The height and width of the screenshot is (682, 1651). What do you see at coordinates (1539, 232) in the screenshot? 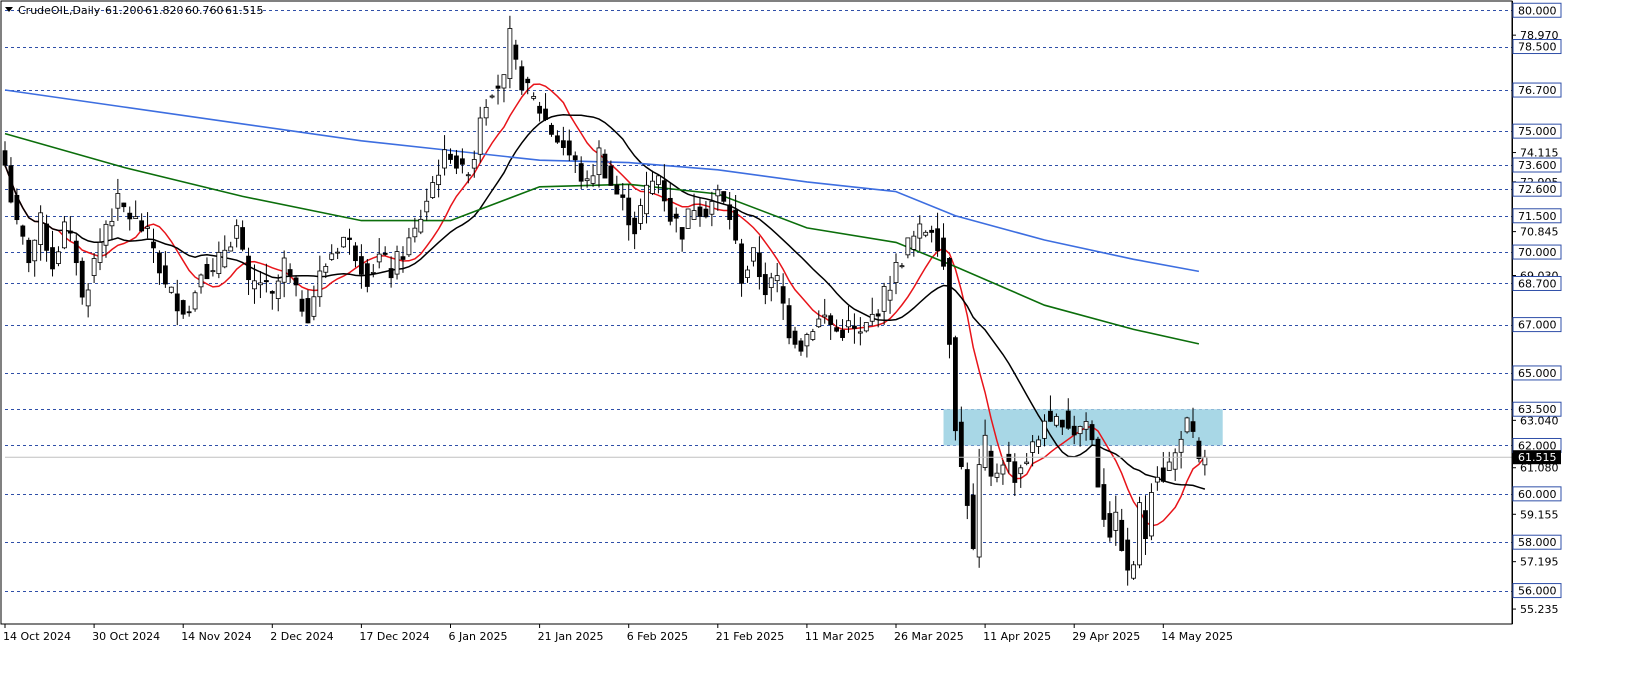
I see `price-tick-label: 70.845` at bounding box center [1539, 232].